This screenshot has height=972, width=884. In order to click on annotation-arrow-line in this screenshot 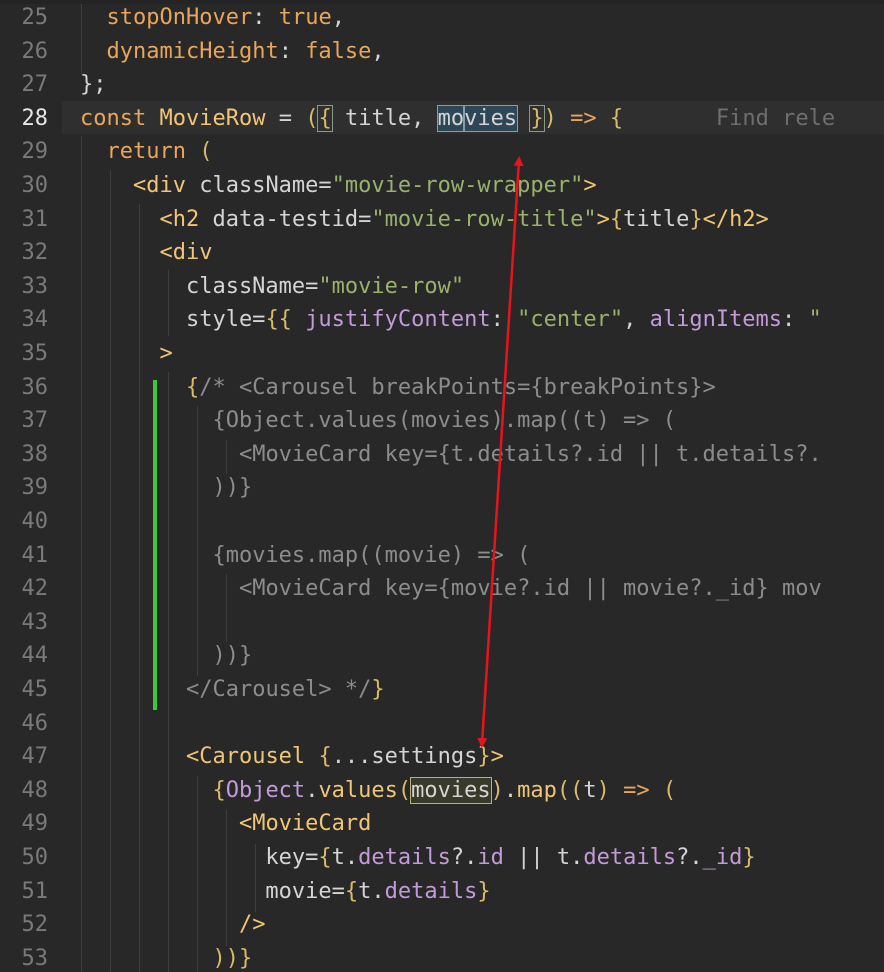, I will do `click(500, 452)`.